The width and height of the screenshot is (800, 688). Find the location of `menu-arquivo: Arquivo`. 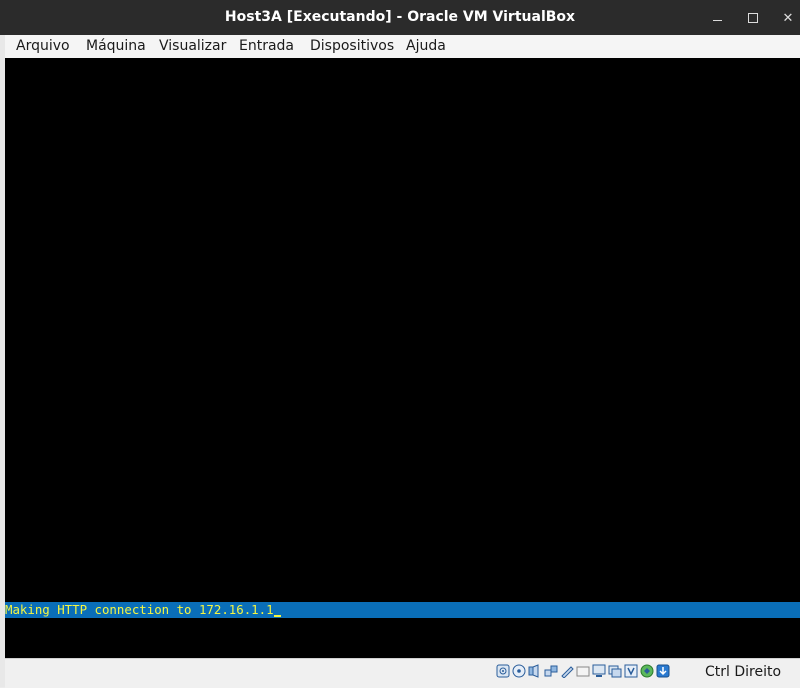

menu-arquivo: Arquivo is located at coordinates (43, 46).